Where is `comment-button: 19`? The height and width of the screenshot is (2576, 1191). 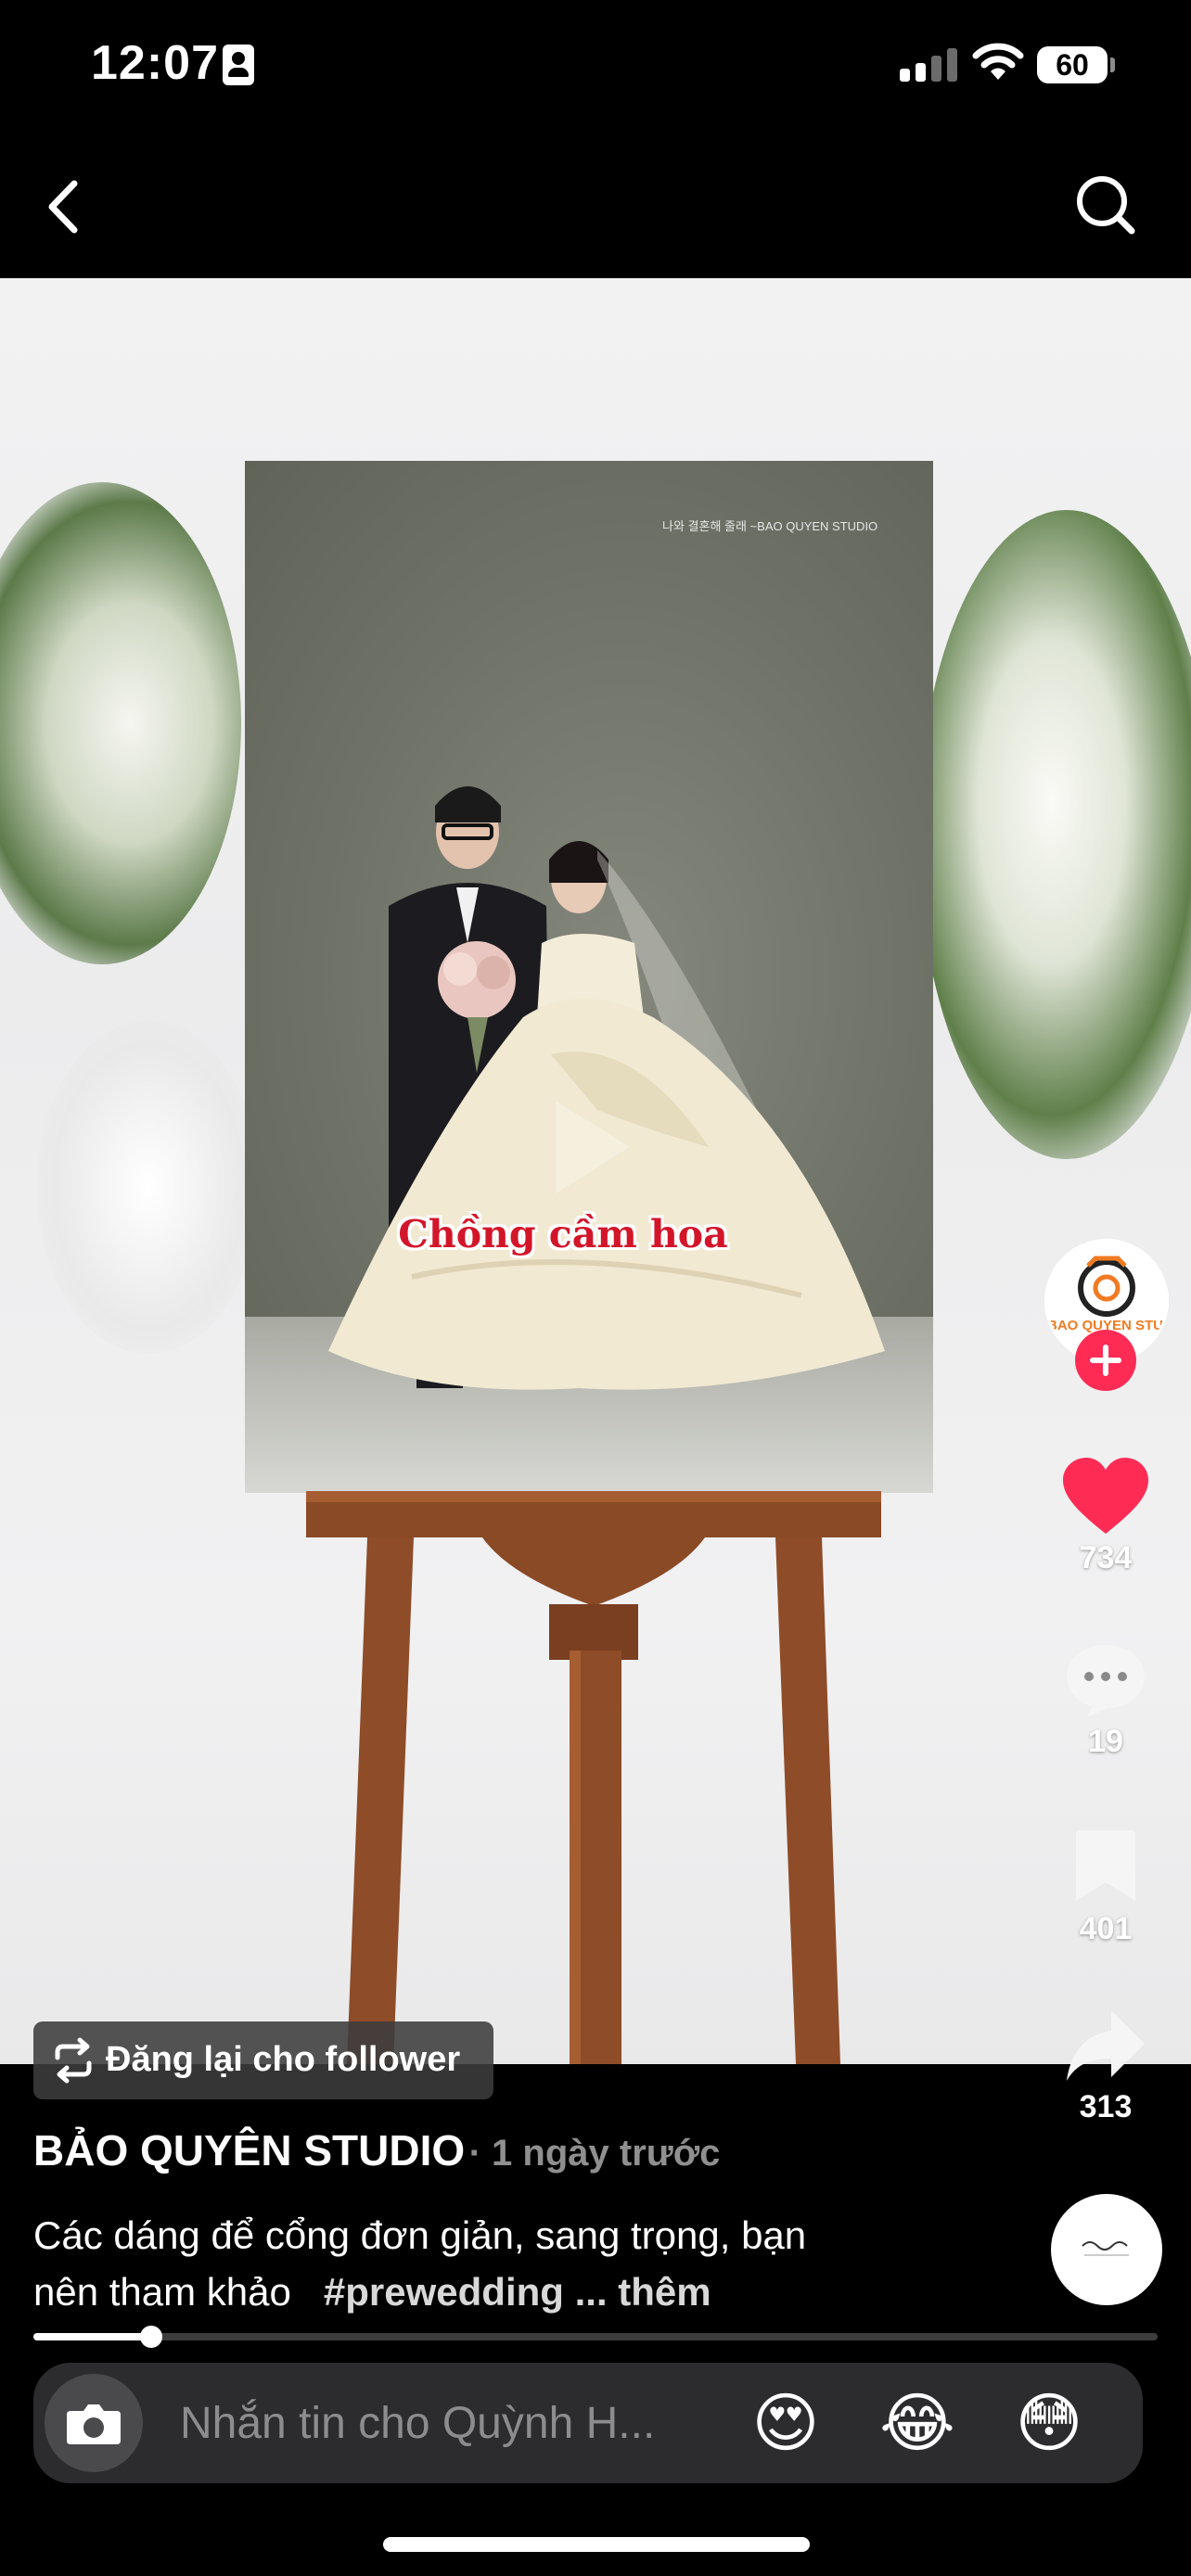 comment-button: 19 is located at coordinates (1105, 1699).